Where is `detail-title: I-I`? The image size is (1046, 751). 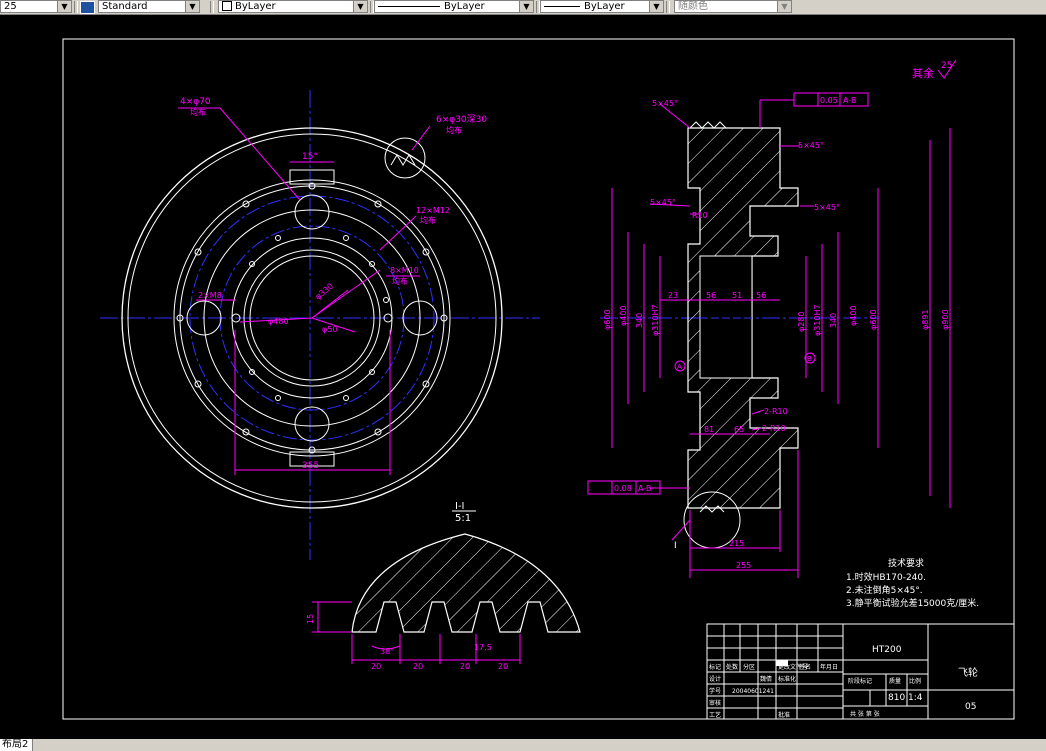
detail-title: I-I is located at coordinates (460, 506).